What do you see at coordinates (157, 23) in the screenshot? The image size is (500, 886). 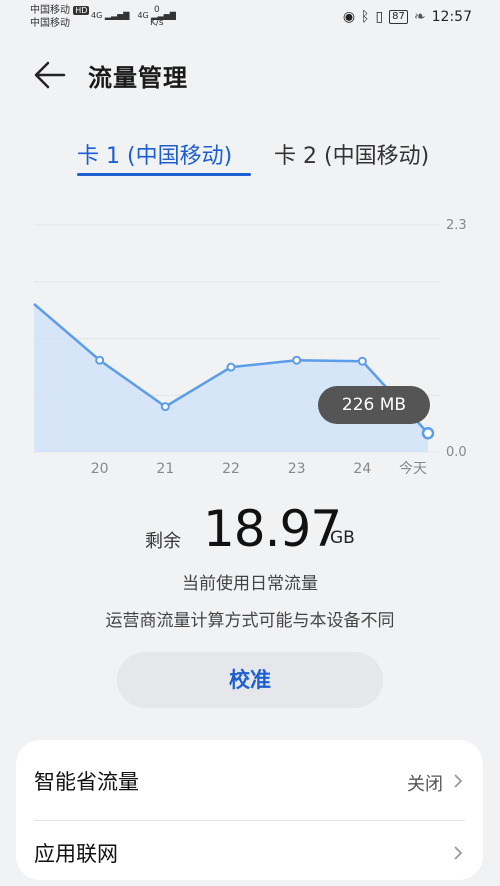 I see `net-speed-unit: K/s` at bounding box center [157, 23].